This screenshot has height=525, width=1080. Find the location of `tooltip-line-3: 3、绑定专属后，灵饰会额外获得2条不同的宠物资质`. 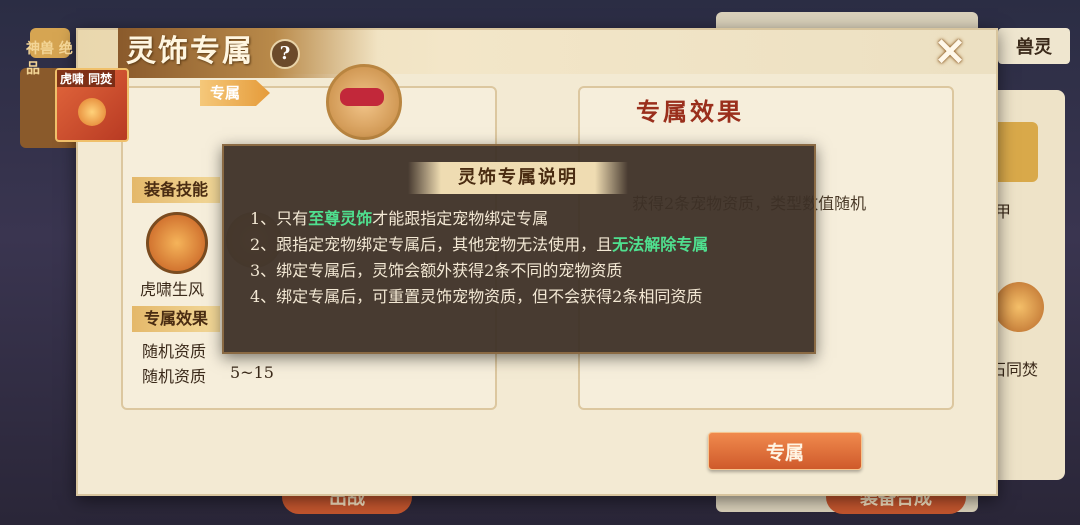

tooltip-line-3: 3、绑定专属后，灵饰会额外获得2条不同的宠物资质 is located at coordinates (436, 270).